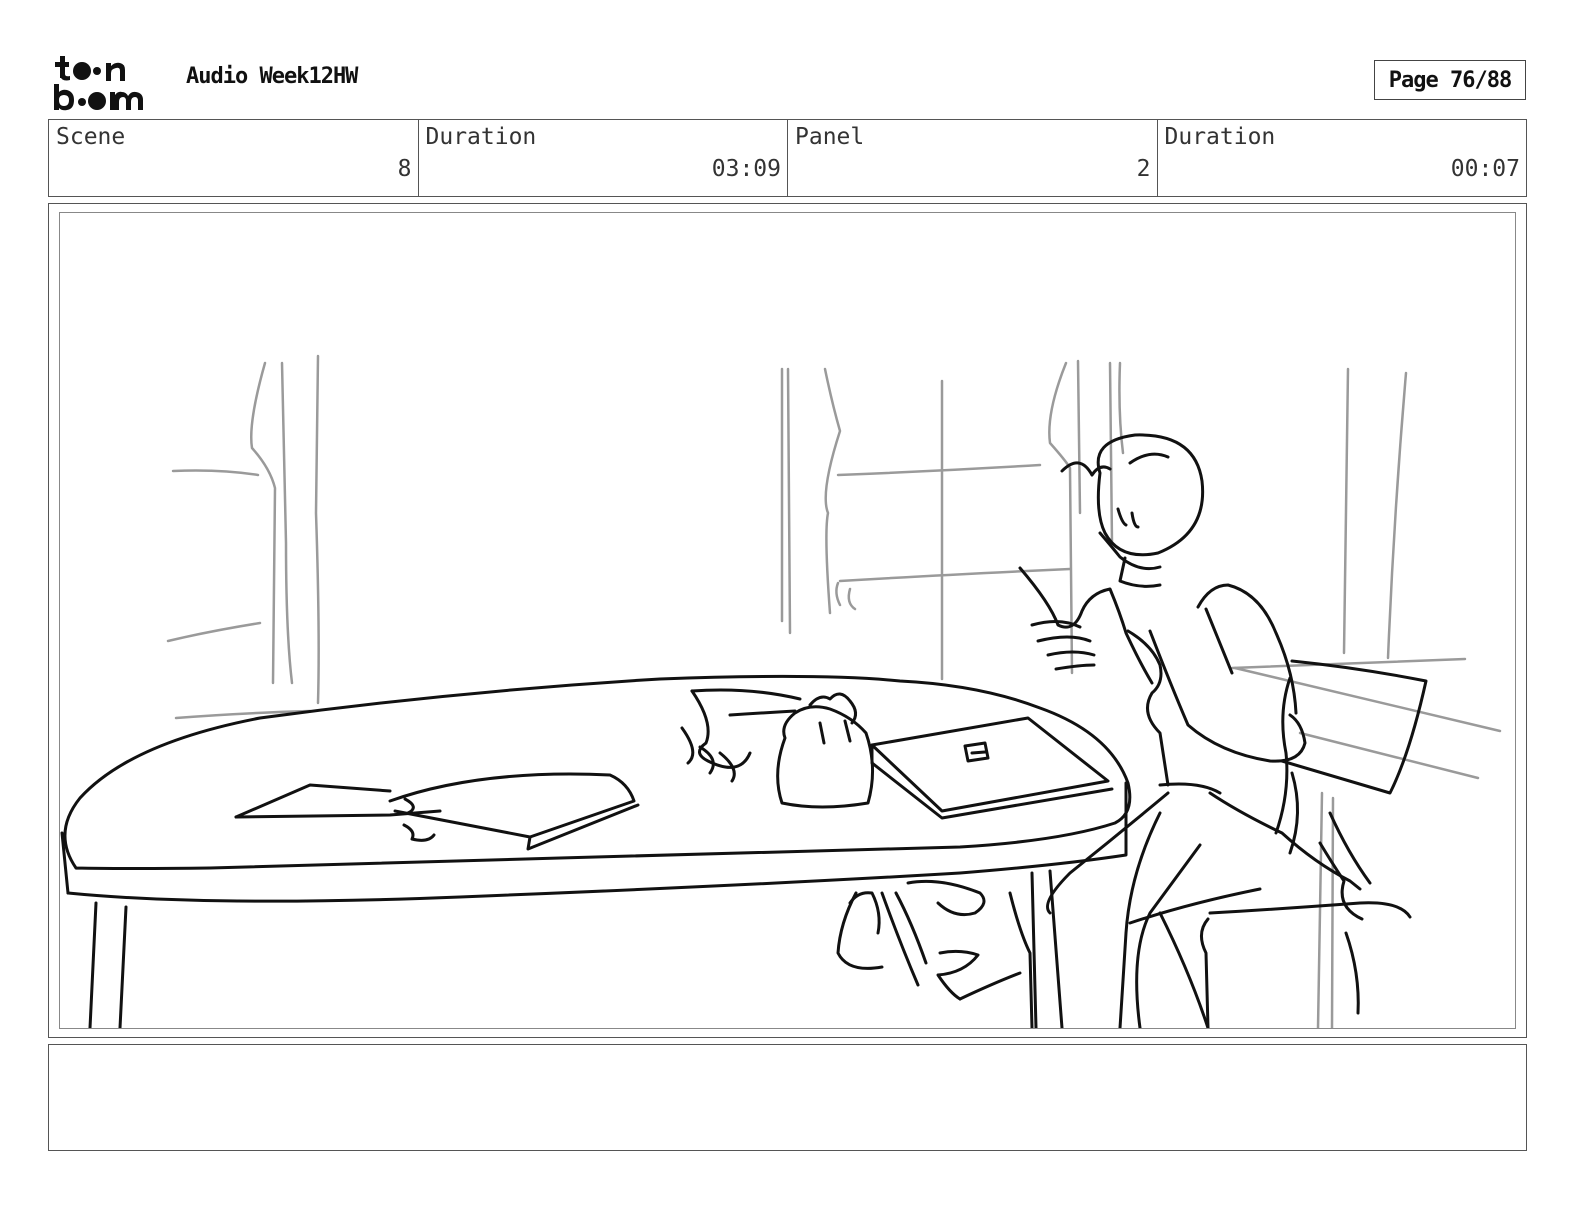 The image size is (1584, 1224). Describe the element at coordinates (1485, 169) in the screenshot. I see `panel-duration-value: 00:07` at that location.